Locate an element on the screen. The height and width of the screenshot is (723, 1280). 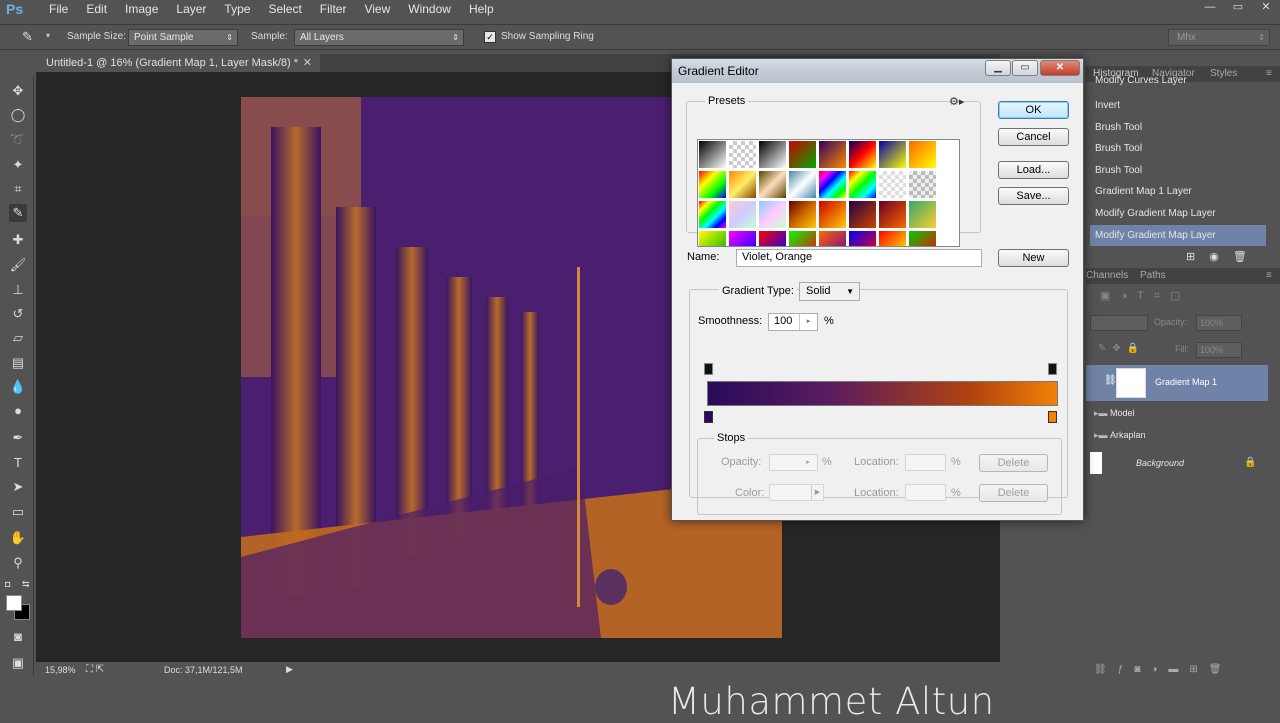
quick-mask-icon: ◙ is located at coordinates (18, 637).